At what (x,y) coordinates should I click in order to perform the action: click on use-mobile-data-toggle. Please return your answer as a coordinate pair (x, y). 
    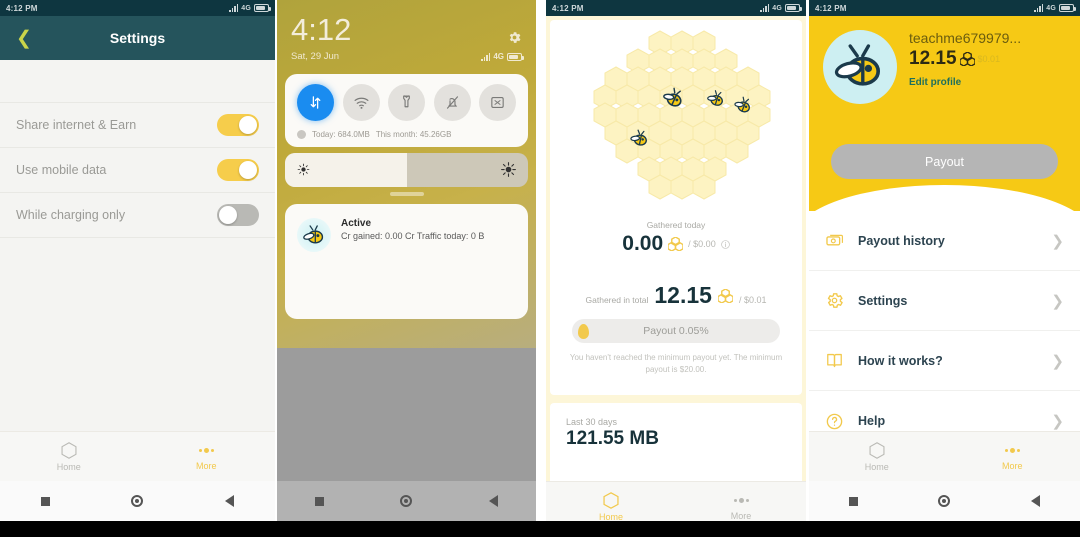
    Looking at the image, I should click on (238, 170).